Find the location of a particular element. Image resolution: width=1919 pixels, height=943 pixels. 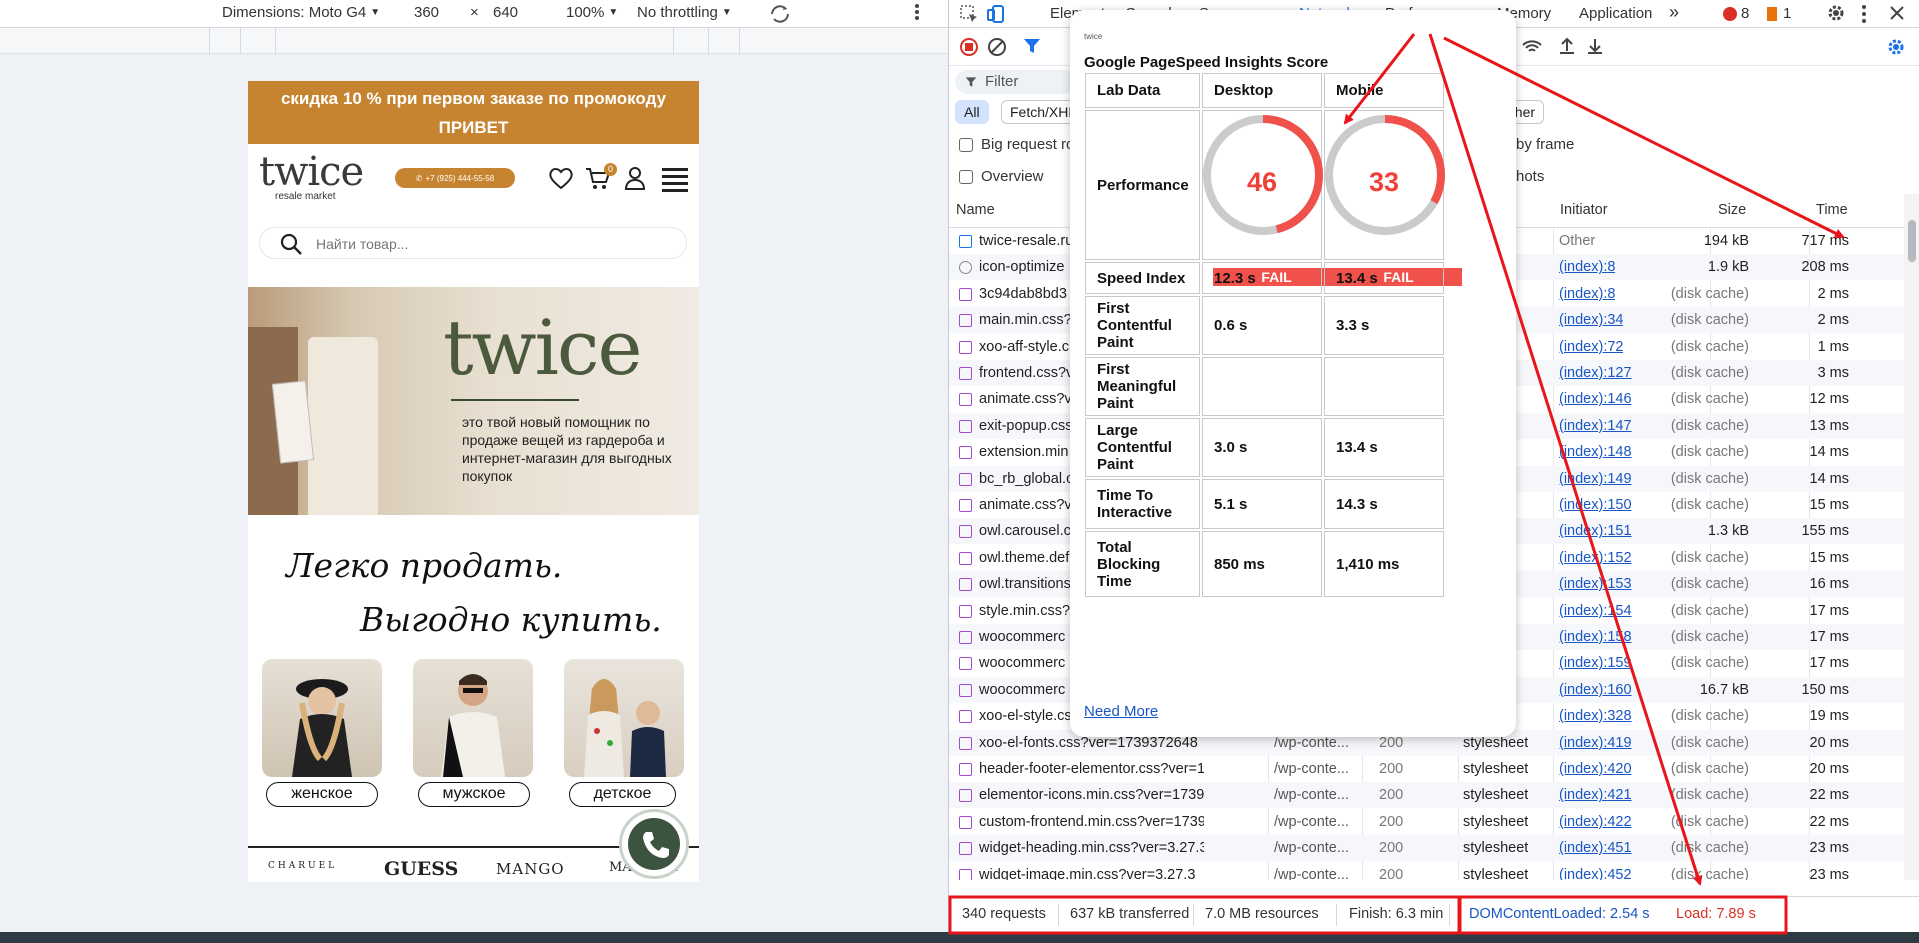

clear-icon is located at coordinates (997, 47).